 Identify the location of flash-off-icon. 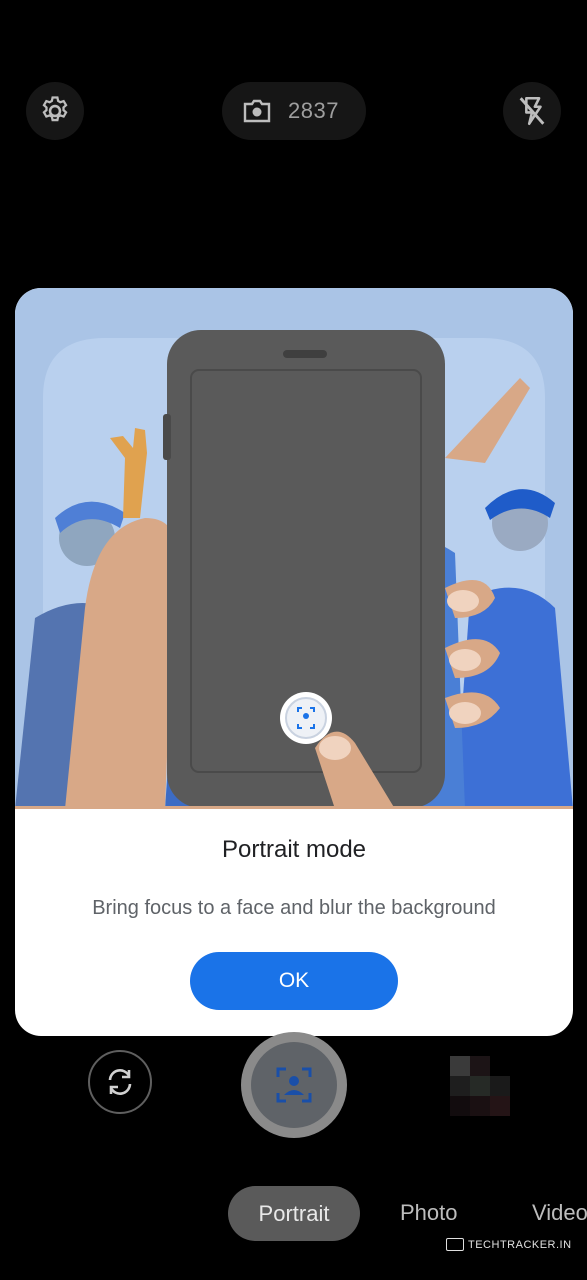
(532, 111).